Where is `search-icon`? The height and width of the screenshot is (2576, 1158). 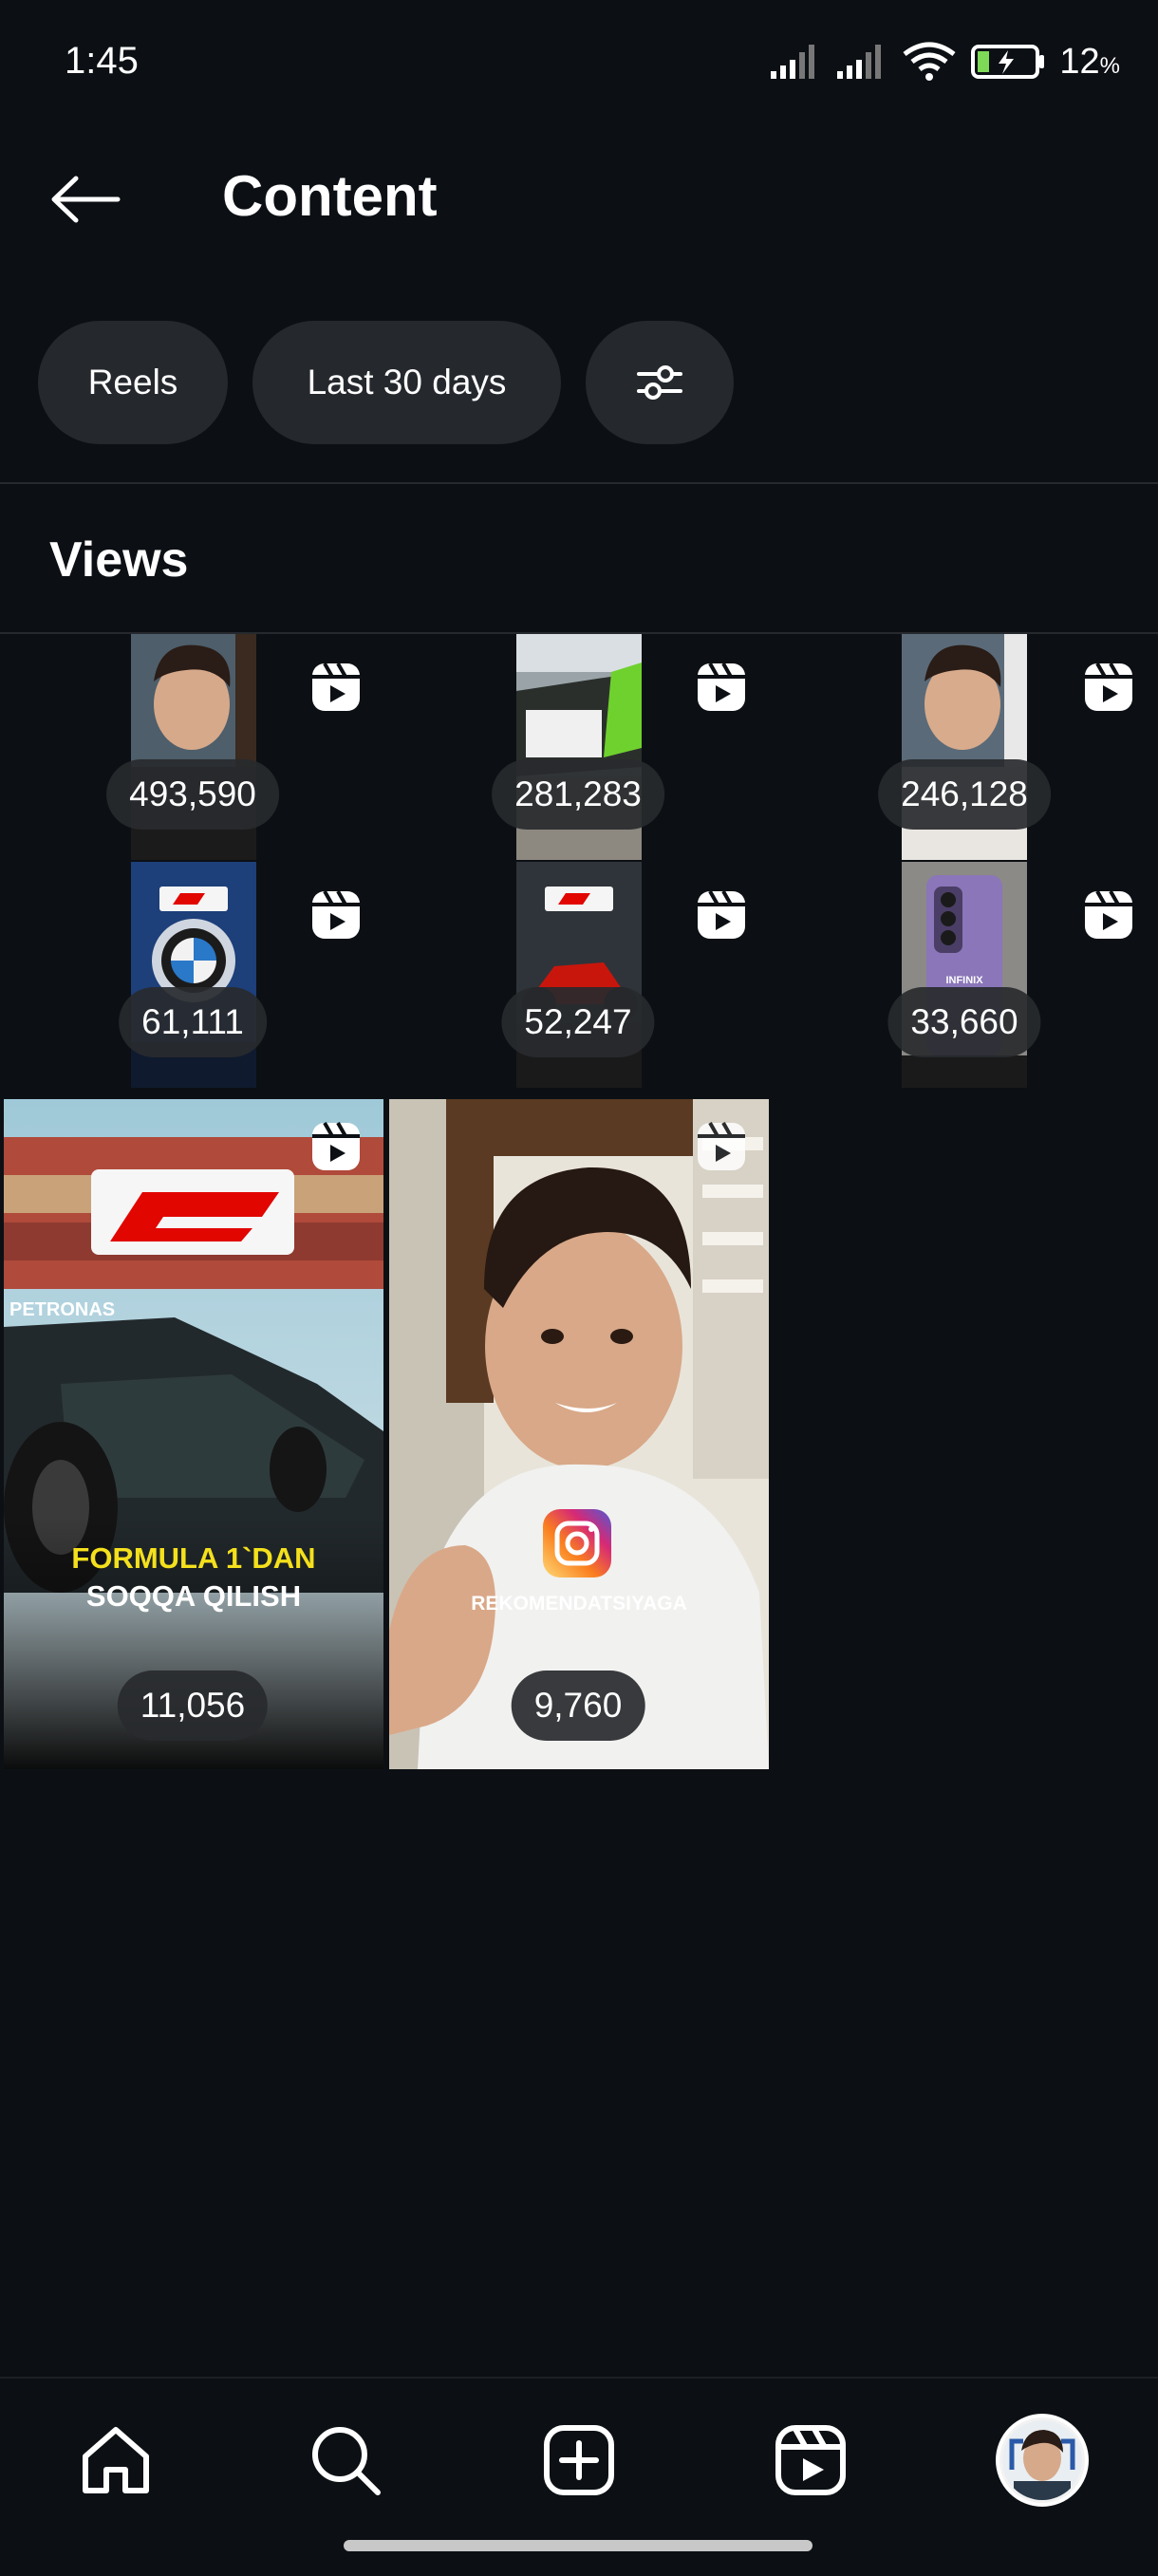 search-icon is located at coordinates (346, 2461).